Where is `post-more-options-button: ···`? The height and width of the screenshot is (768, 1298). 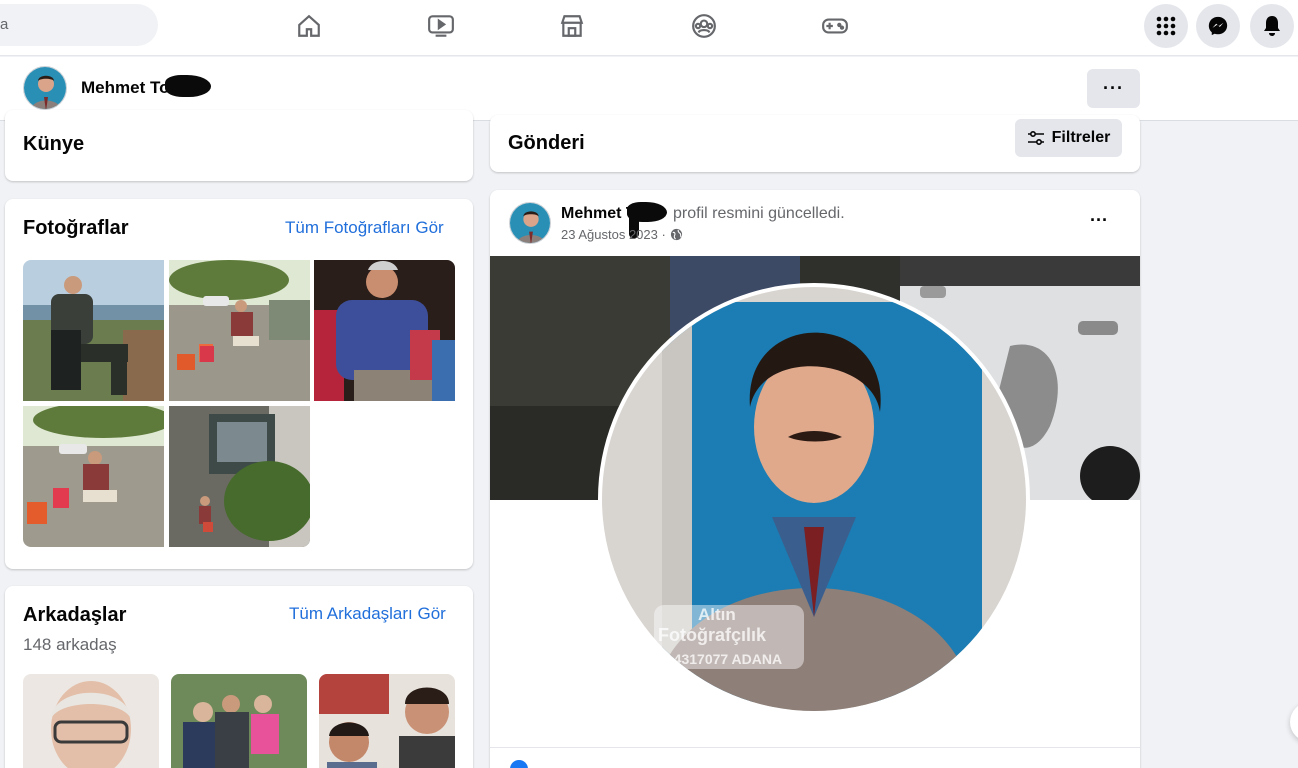 post-more-options-button: ··· is located at coordinates (1099, 220).